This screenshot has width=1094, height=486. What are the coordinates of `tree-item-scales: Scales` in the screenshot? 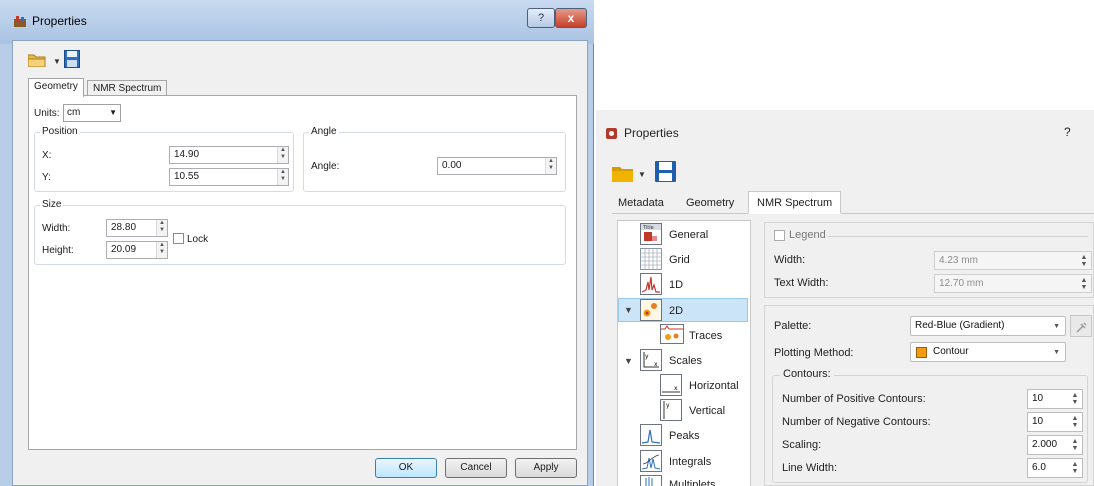 It's located at (685, 361).